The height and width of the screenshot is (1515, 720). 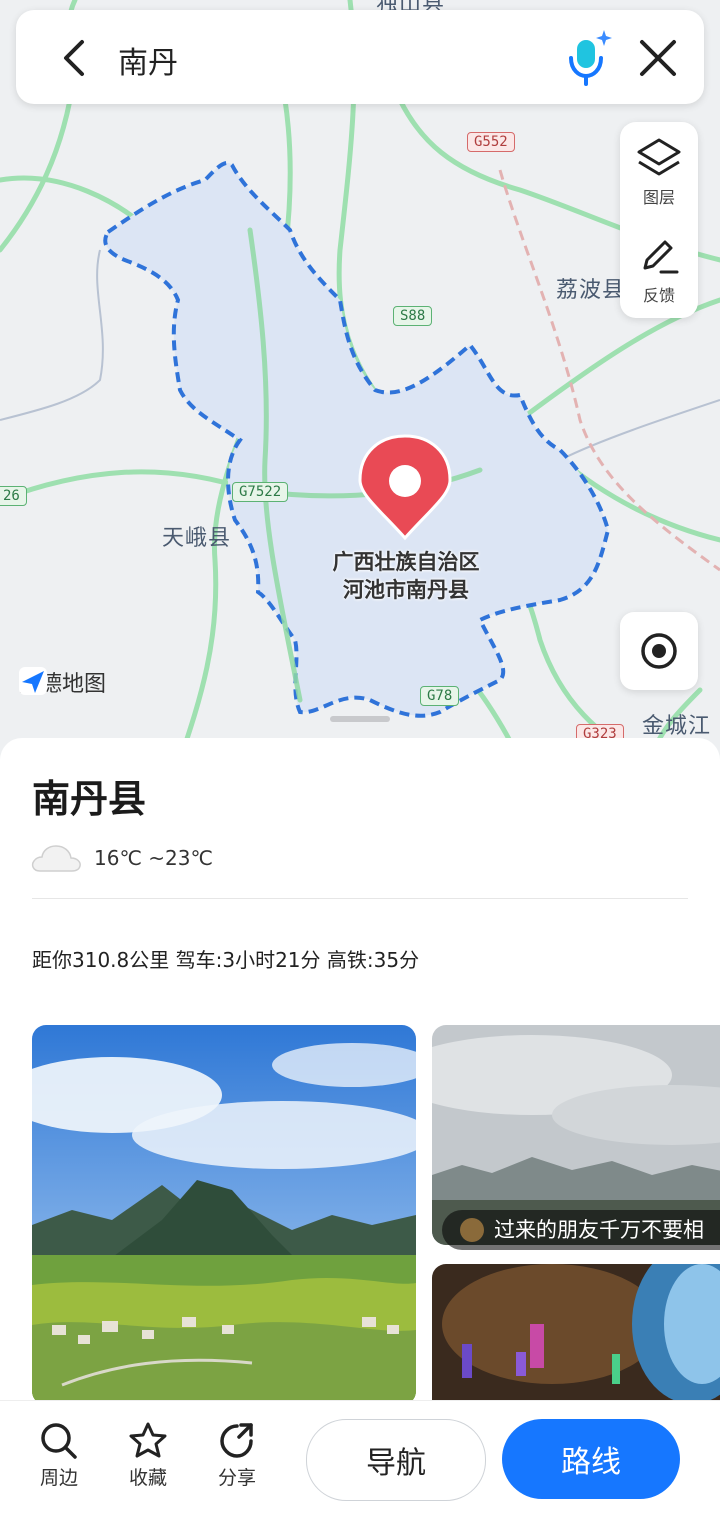 I want to click on place-title: 南丹县, so click(x=89, y=799).